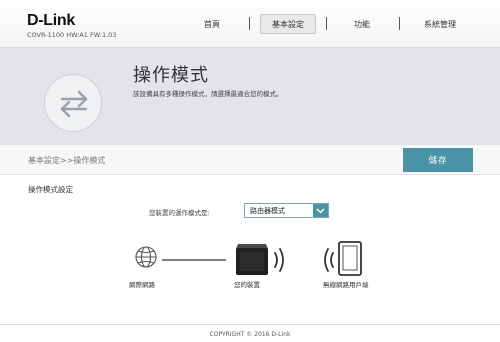 Image resolution: width=500 pixels, height=342 pixels. Describe the element at coordinates (320, 210) in the screenshot. I see `chevron-down-icon` at that location.